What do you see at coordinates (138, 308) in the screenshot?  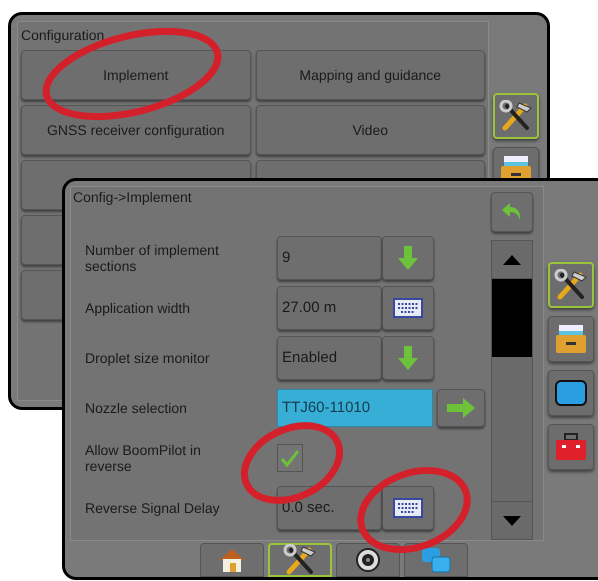 I see `setting-label: Application width` at bounding box center [138, 308].